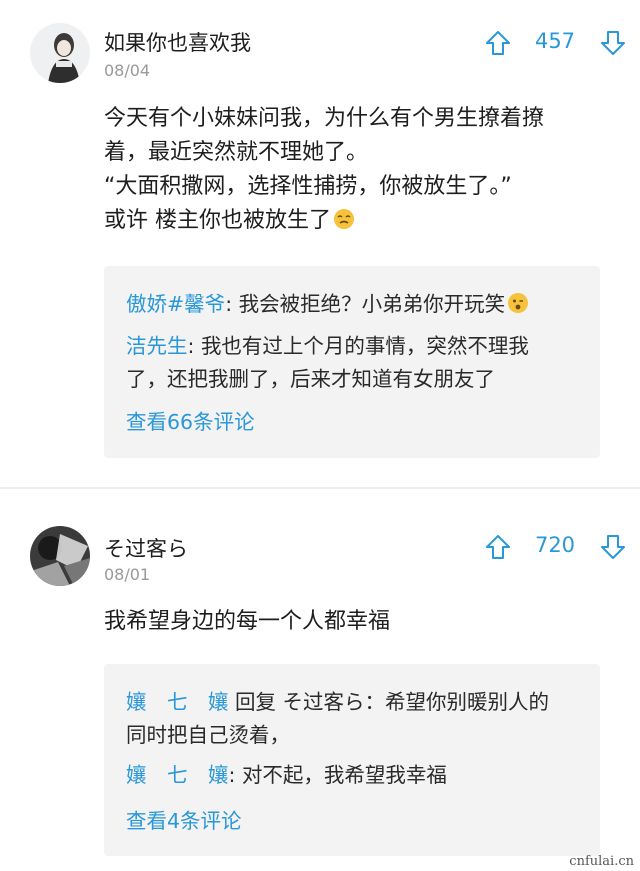 The width and height of the screenshot is (640, 871). I want to click on vote-count: 457, so click(555, 41).